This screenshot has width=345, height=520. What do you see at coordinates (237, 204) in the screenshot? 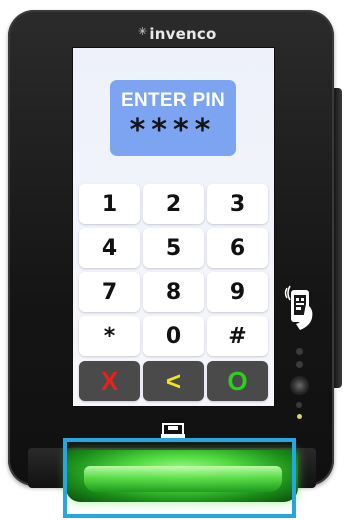
I see `key-3: 3` at bounding box center [237, 204].